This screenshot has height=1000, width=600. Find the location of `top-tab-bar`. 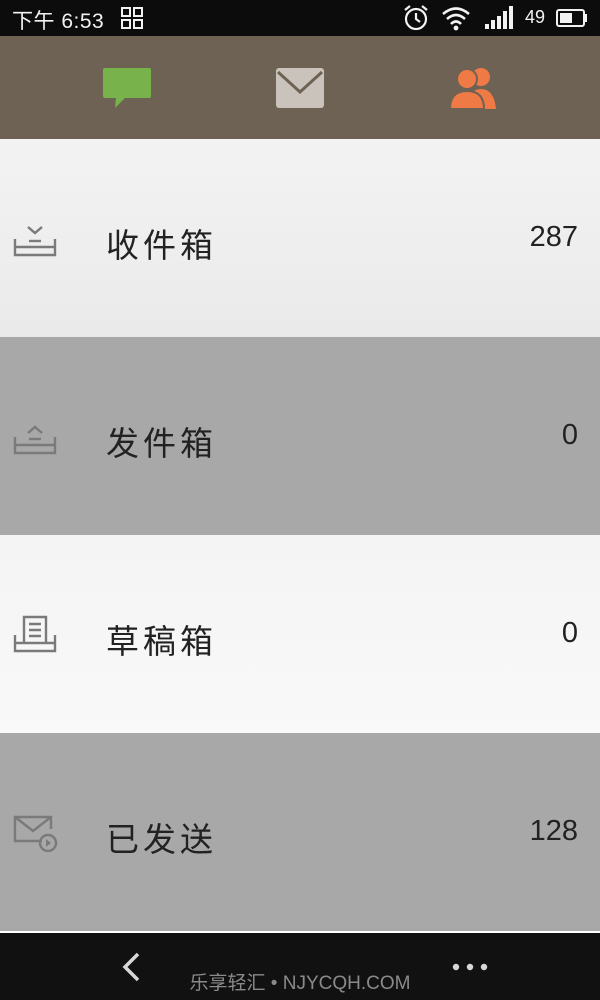

top-tab-bar is located at coordinates (300, 87).